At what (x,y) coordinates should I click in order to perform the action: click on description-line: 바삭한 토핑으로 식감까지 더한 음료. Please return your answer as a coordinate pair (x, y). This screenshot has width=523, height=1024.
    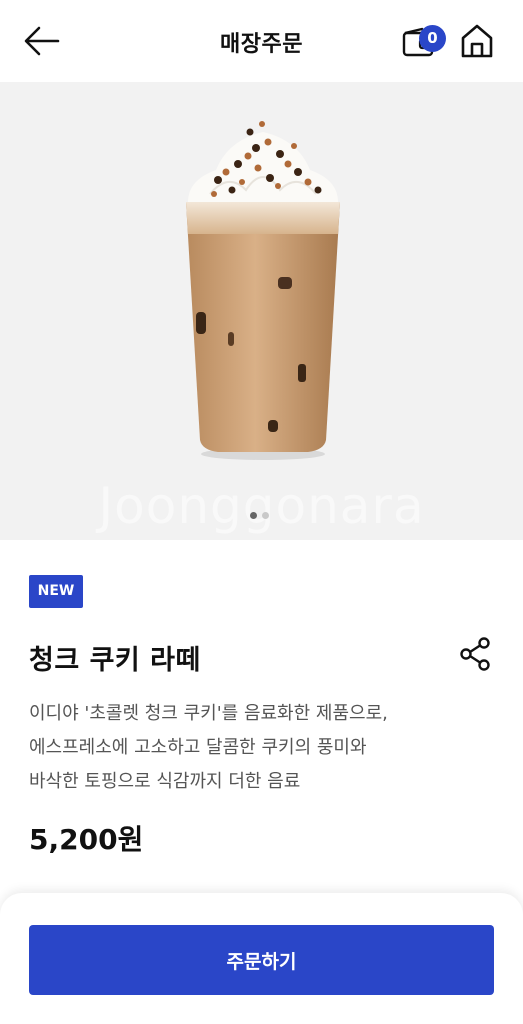
    Looking at the image, I should click on (165, 781).